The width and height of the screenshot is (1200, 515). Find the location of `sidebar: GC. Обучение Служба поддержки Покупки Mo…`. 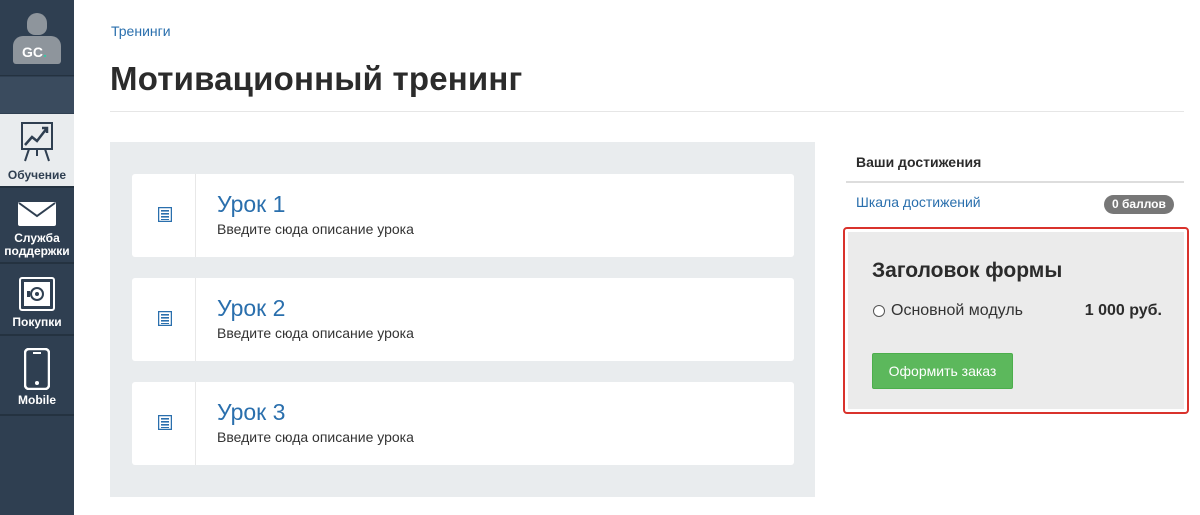

sidebar: GC. Обучение Служба поддержки Покупки Mo… is located at coordinates (37, 257).